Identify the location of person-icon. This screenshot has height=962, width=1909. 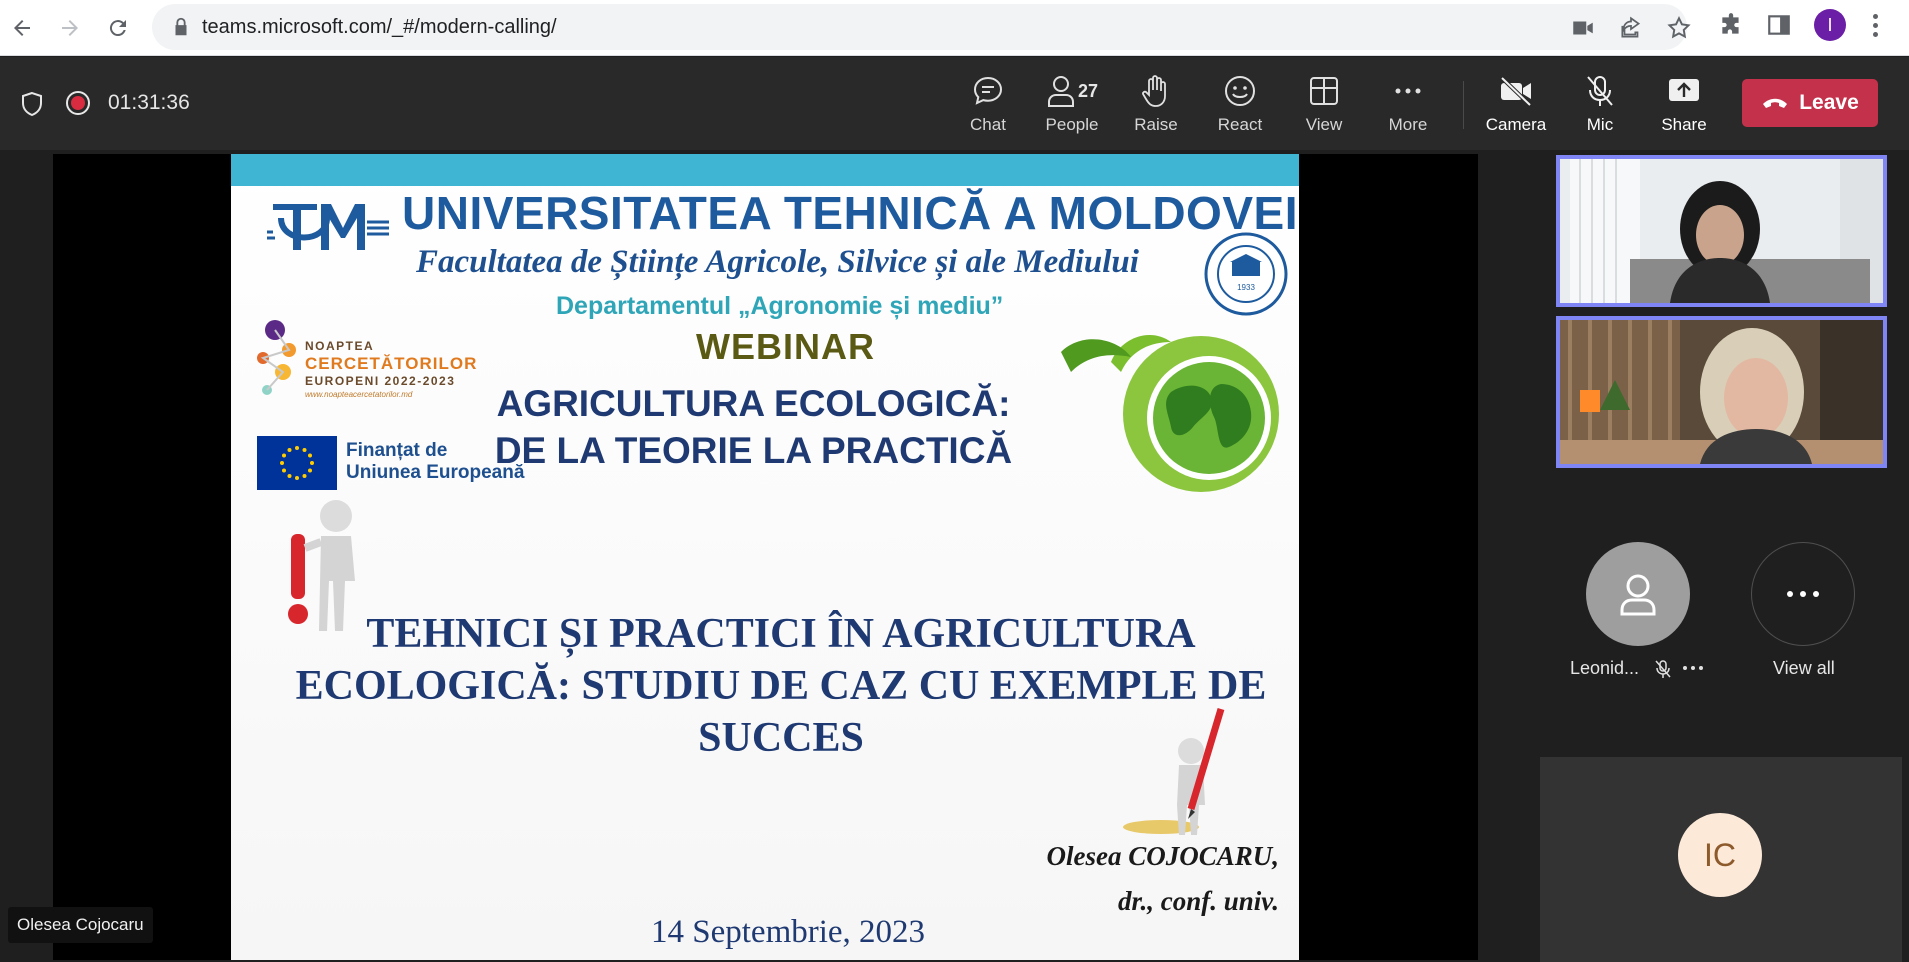
(1638, 595).